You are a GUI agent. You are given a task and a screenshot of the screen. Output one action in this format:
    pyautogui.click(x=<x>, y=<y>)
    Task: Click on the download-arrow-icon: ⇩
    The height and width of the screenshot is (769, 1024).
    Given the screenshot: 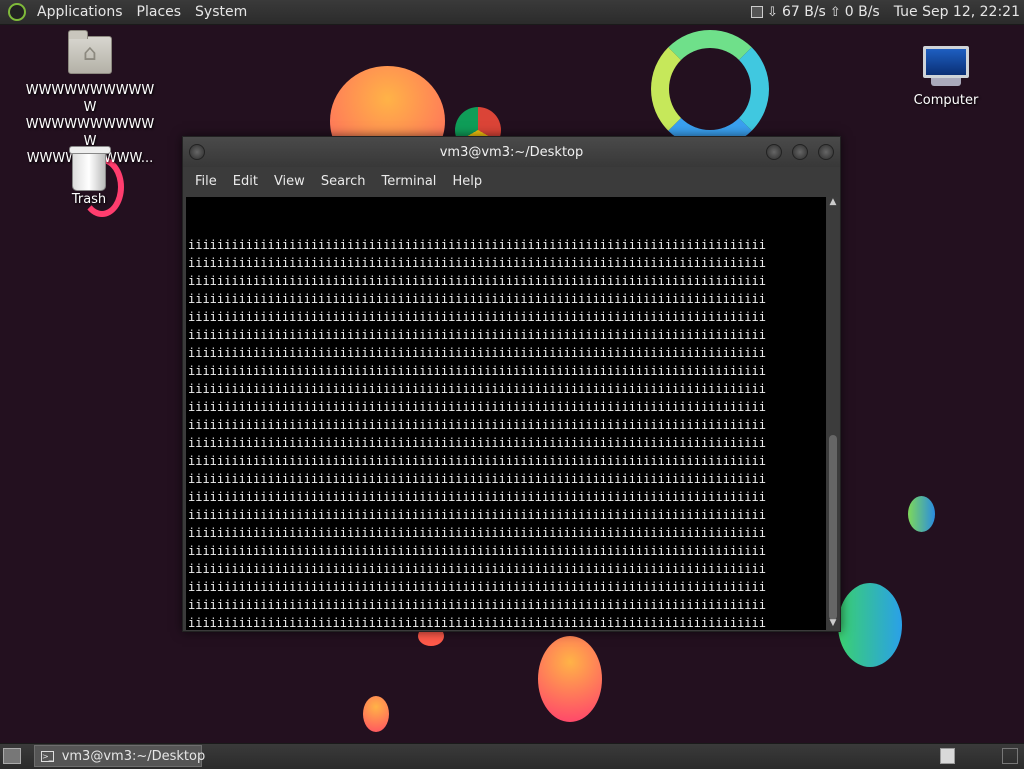 What is the action you would take?
    pyautogui.click(x=772, y=12)
    